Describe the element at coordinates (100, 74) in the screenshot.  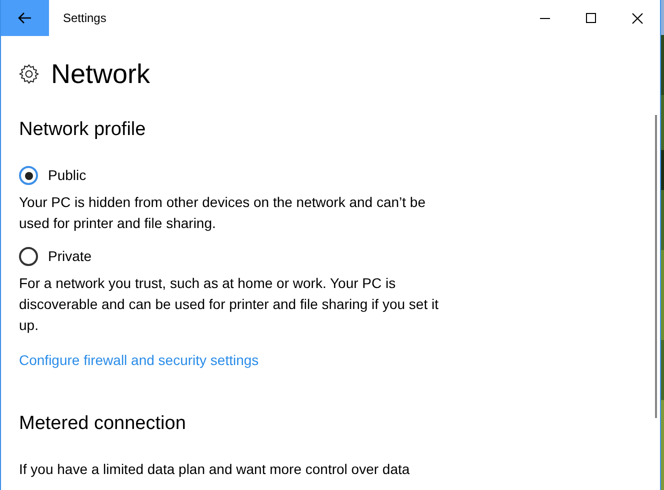
I see `page-title: Network` at that location.